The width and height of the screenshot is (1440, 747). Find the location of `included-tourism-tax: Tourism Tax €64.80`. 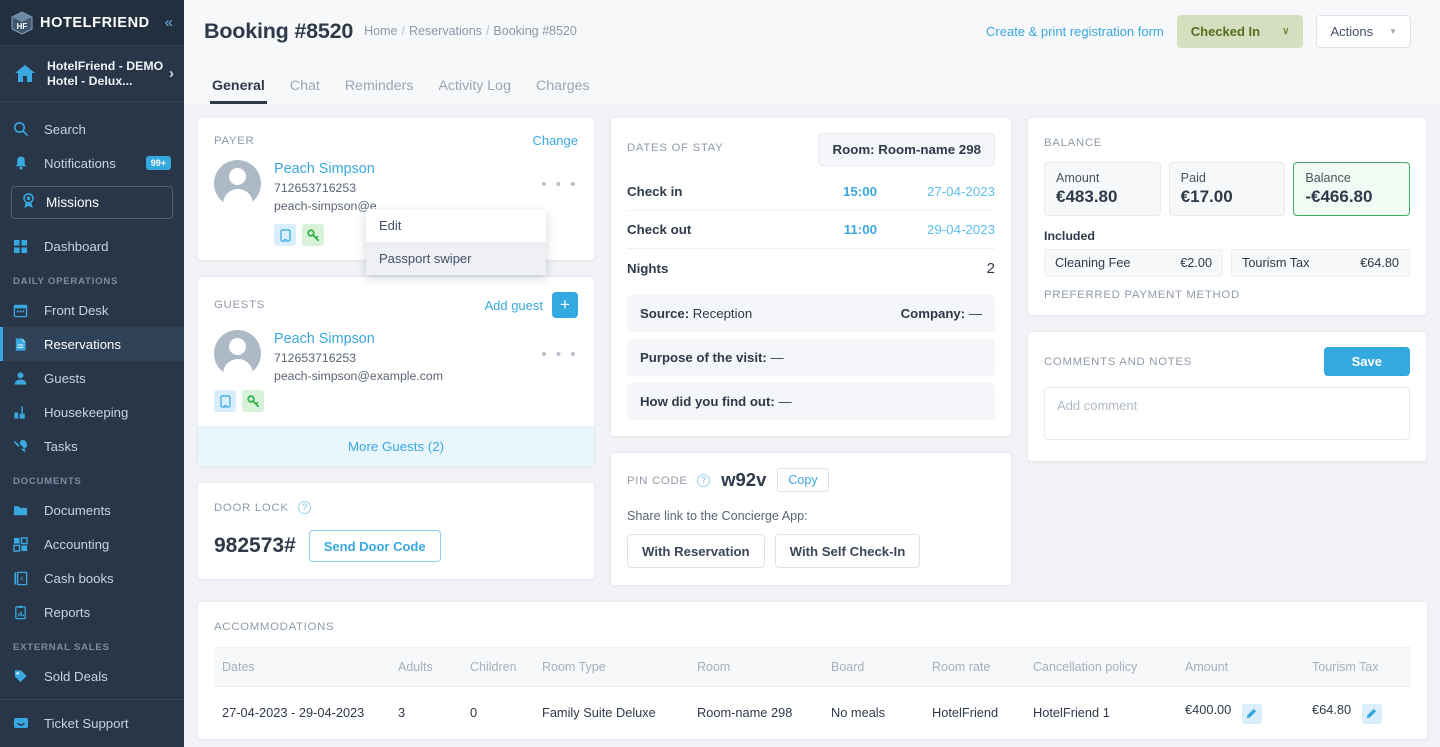

included-tourism-tax: Tourism Tax €64.80 is located at coordinates (1320, 263).